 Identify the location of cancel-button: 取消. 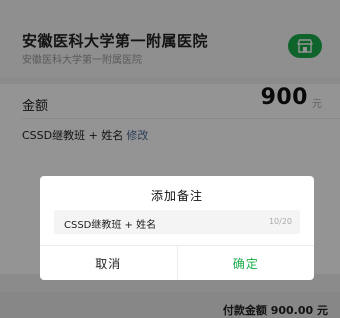
(109, 263).